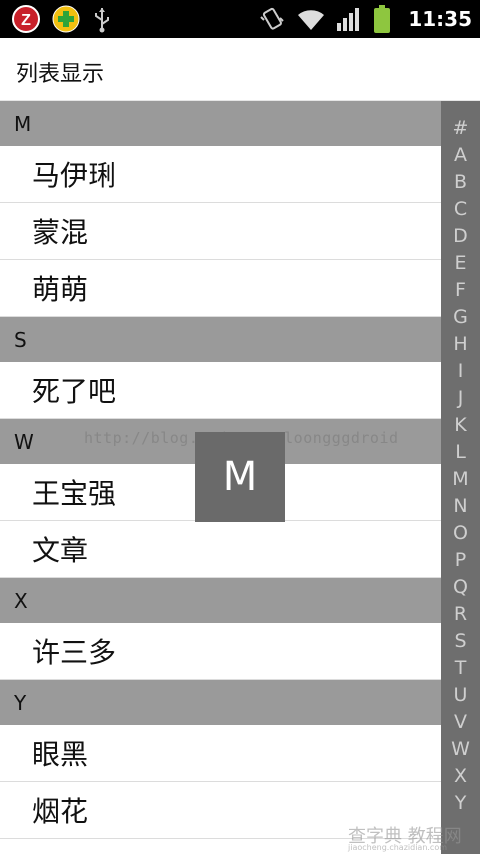  I want to click on notification-icons: Z, so click(62, 19).